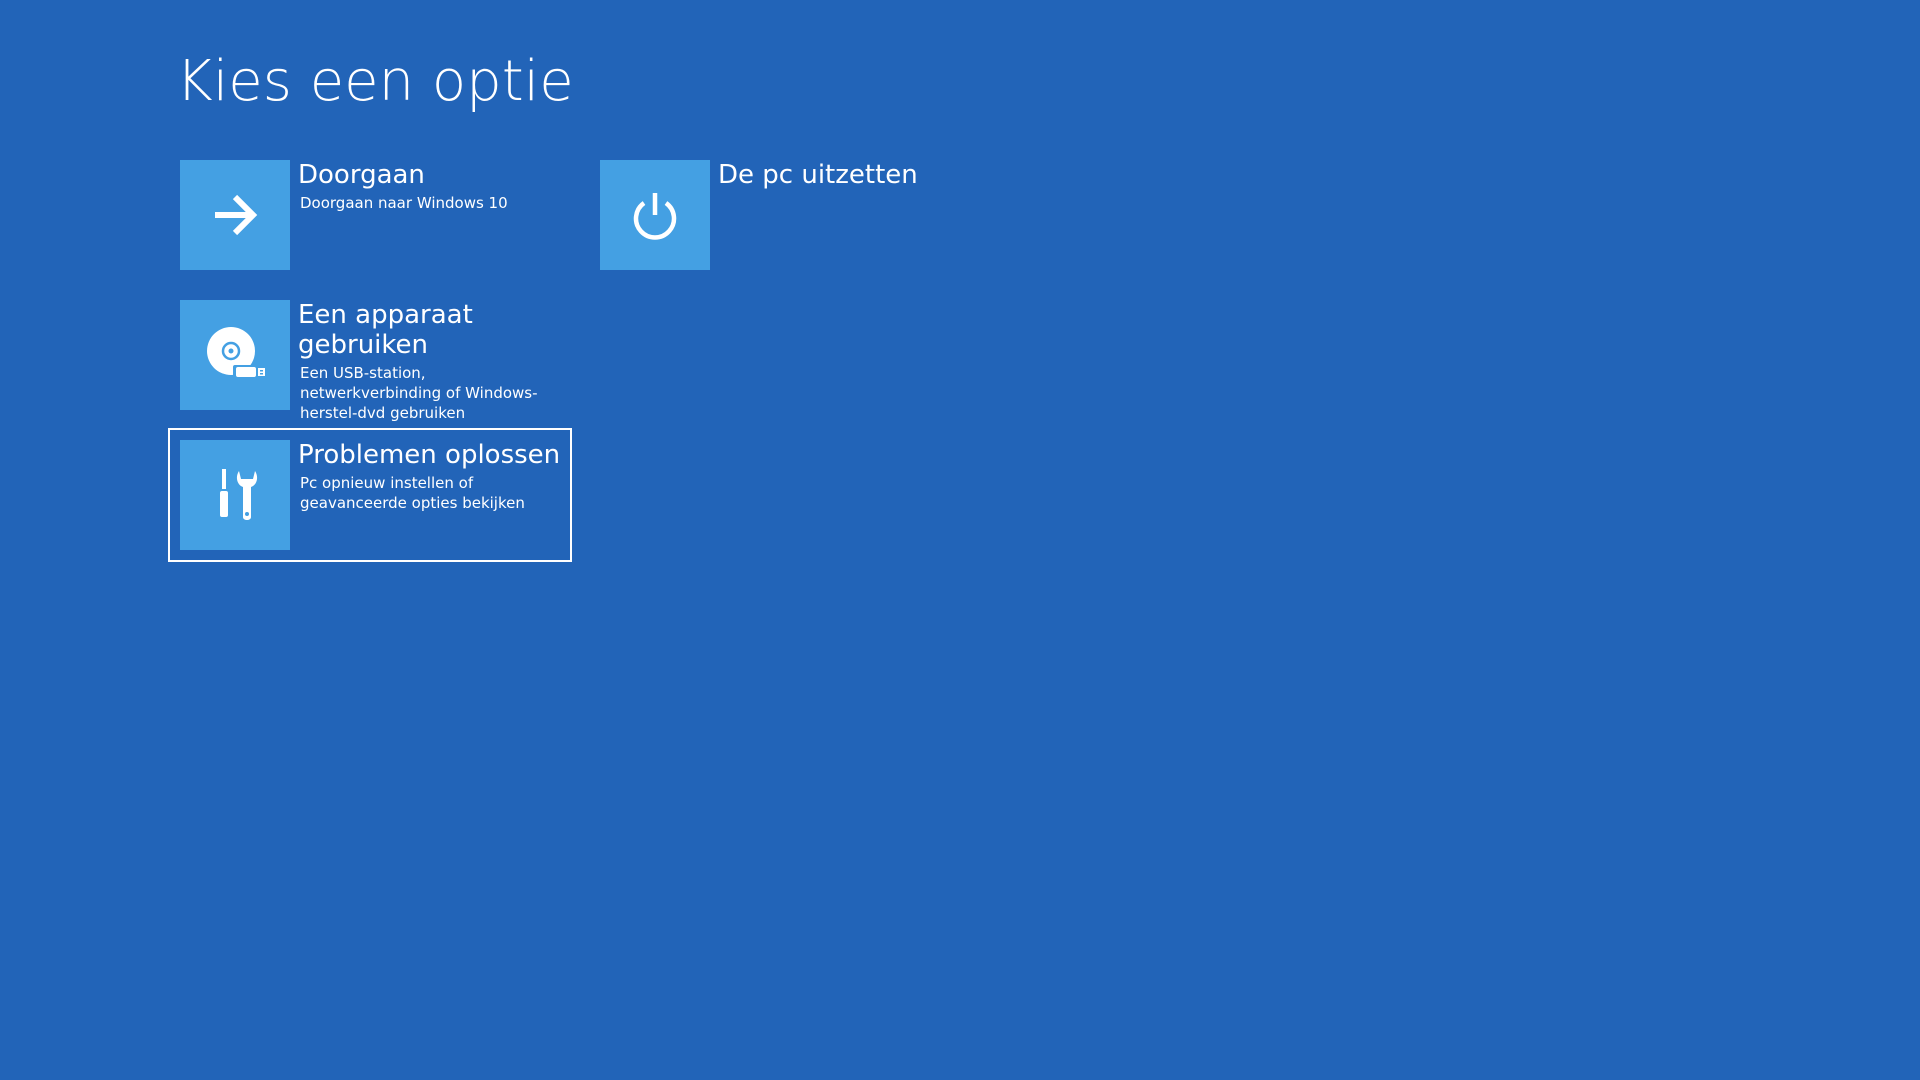 This screenshot has width=1920, height=1080. What do you see at coordinates (800, 215) in the screenshot?
I see `shutdown-option: De pc uitzetten` at bounding box center [800, 215].